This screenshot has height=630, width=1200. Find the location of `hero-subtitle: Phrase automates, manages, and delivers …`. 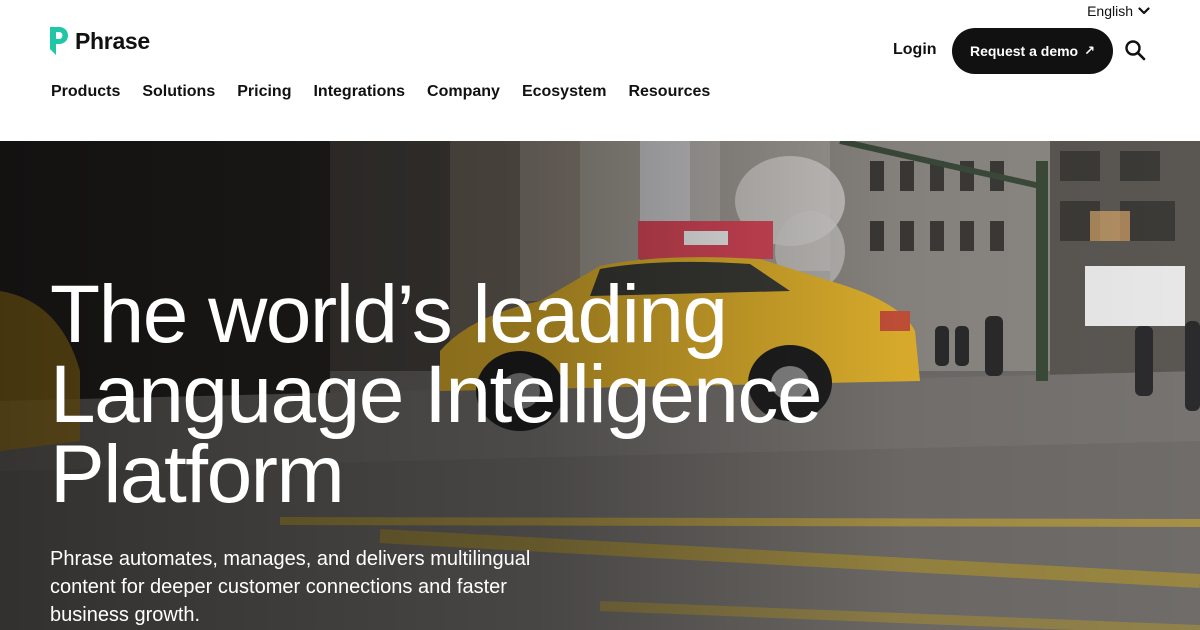

hero-subtitle: Phrase automates, manages, and delivers … is located at coordinates (290, 587).